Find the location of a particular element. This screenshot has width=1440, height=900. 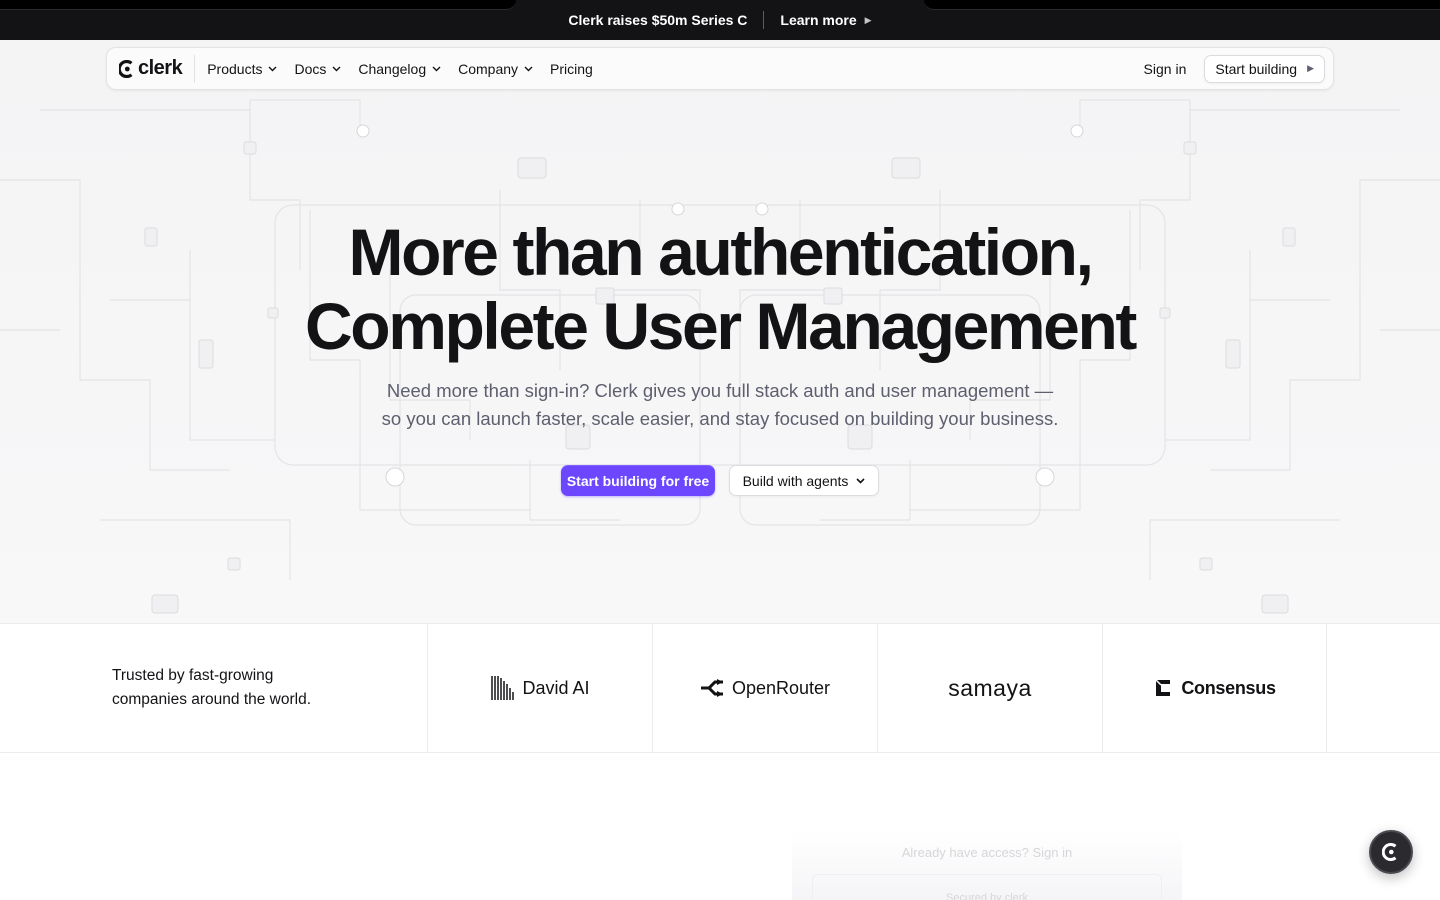

start-building-label: Start building is located at coordinates (1256, 68).